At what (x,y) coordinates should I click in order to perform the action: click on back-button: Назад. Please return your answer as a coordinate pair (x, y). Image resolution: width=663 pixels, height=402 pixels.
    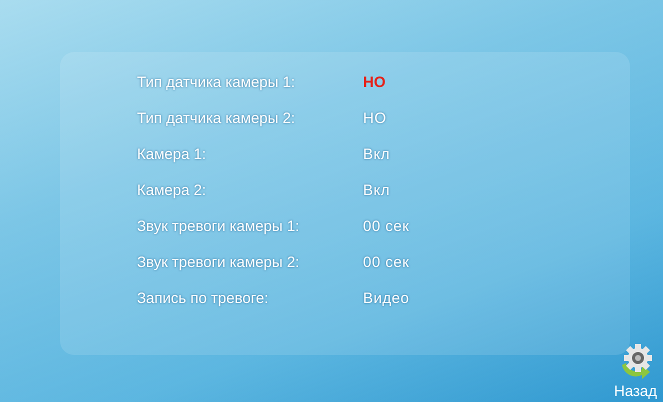
    Looking at the image, I should click on (635, 371).